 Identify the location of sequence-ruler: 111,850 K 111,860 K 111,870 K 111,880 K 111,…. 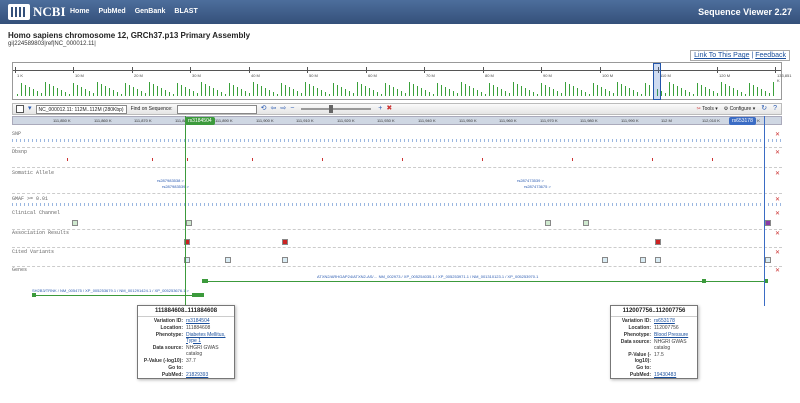
(397, 120).